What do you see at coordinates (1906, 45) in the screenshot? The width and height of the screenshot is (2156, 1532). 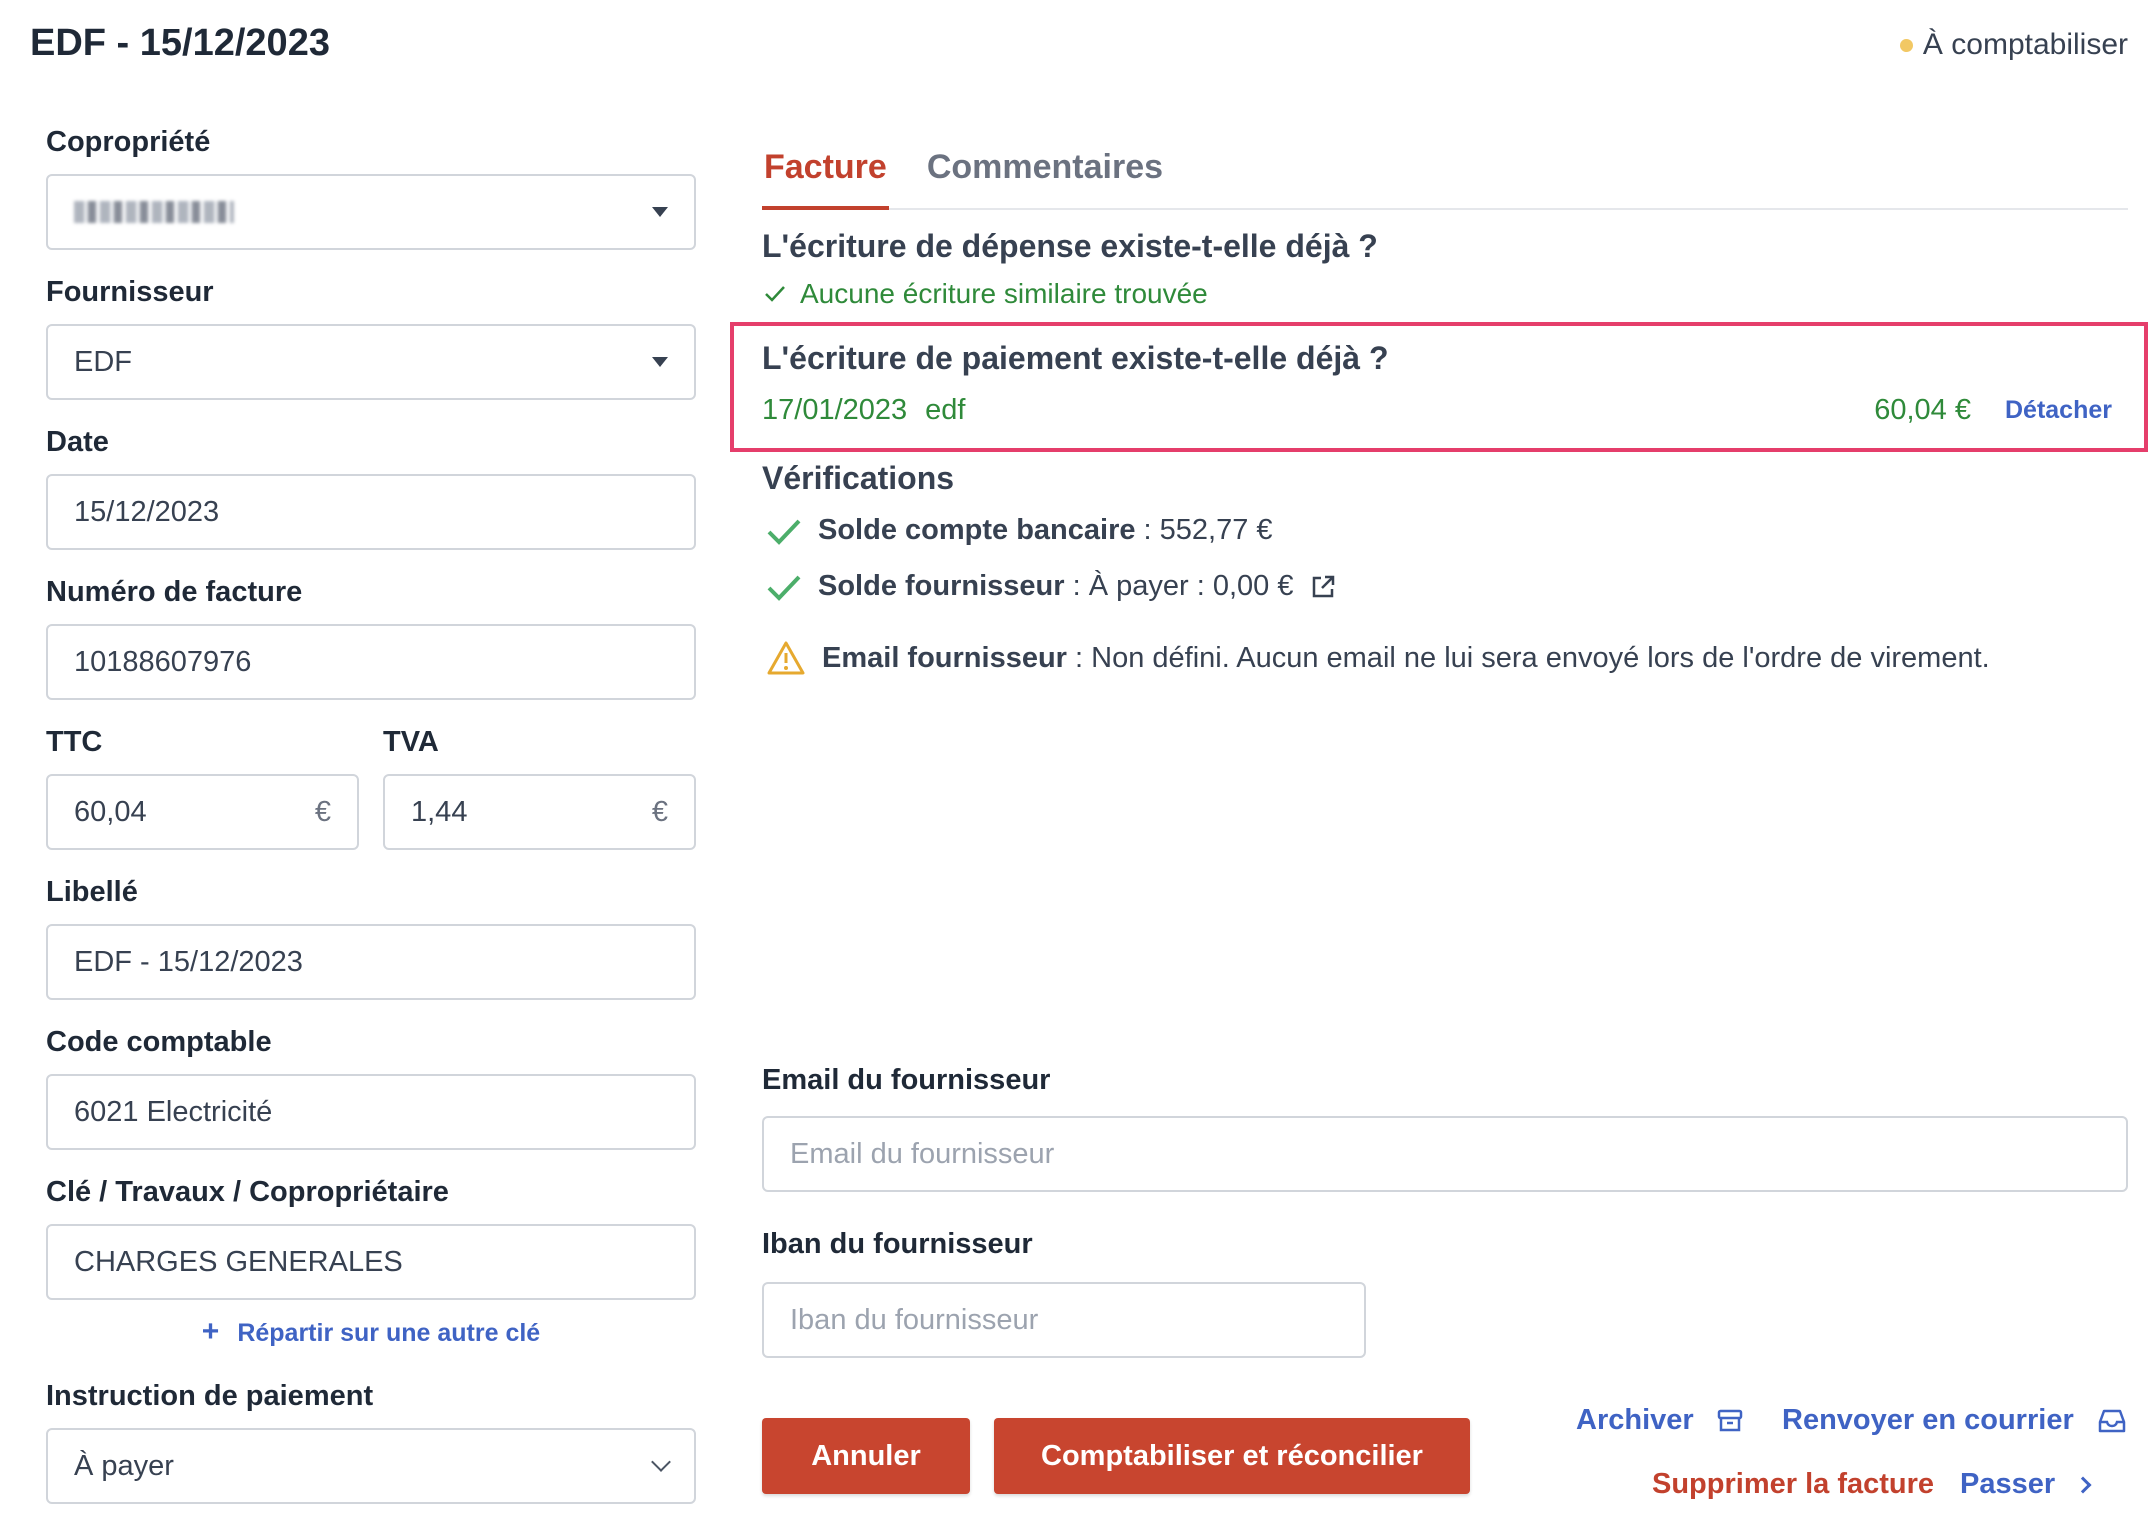 I see `status-dot-icon` at bounding box center [1906, 45].